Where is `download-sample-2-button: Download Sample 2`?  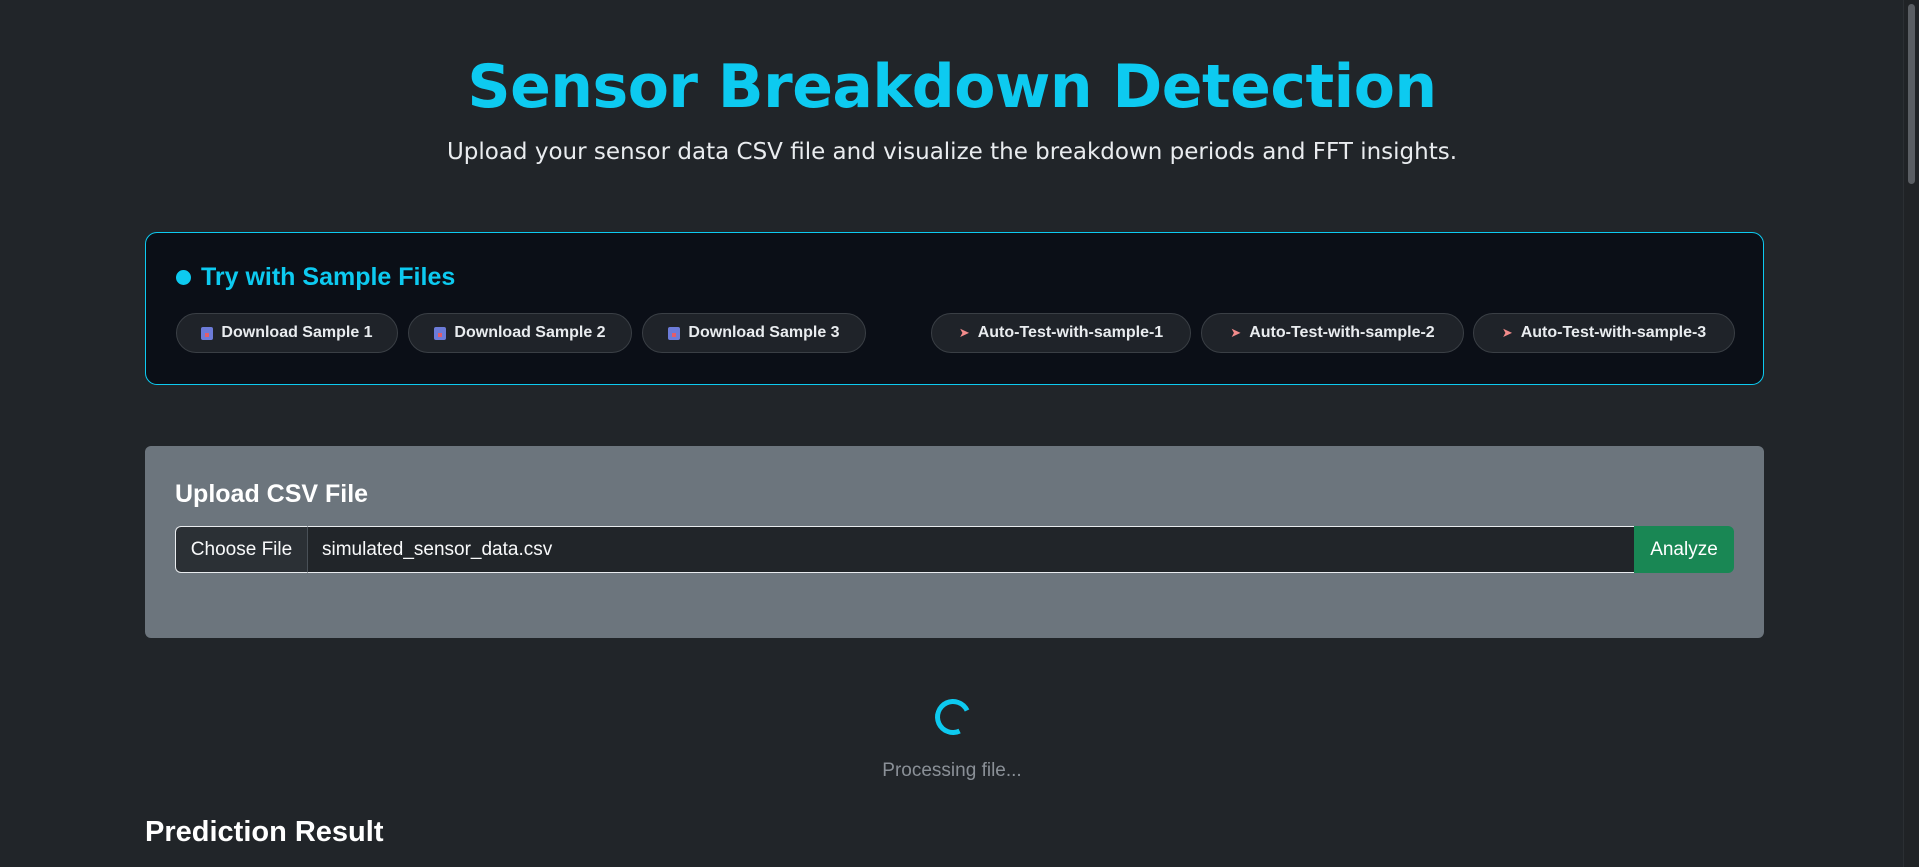
download-sample-2-button: Download Sample 2 is located at coordinates (520, 333).